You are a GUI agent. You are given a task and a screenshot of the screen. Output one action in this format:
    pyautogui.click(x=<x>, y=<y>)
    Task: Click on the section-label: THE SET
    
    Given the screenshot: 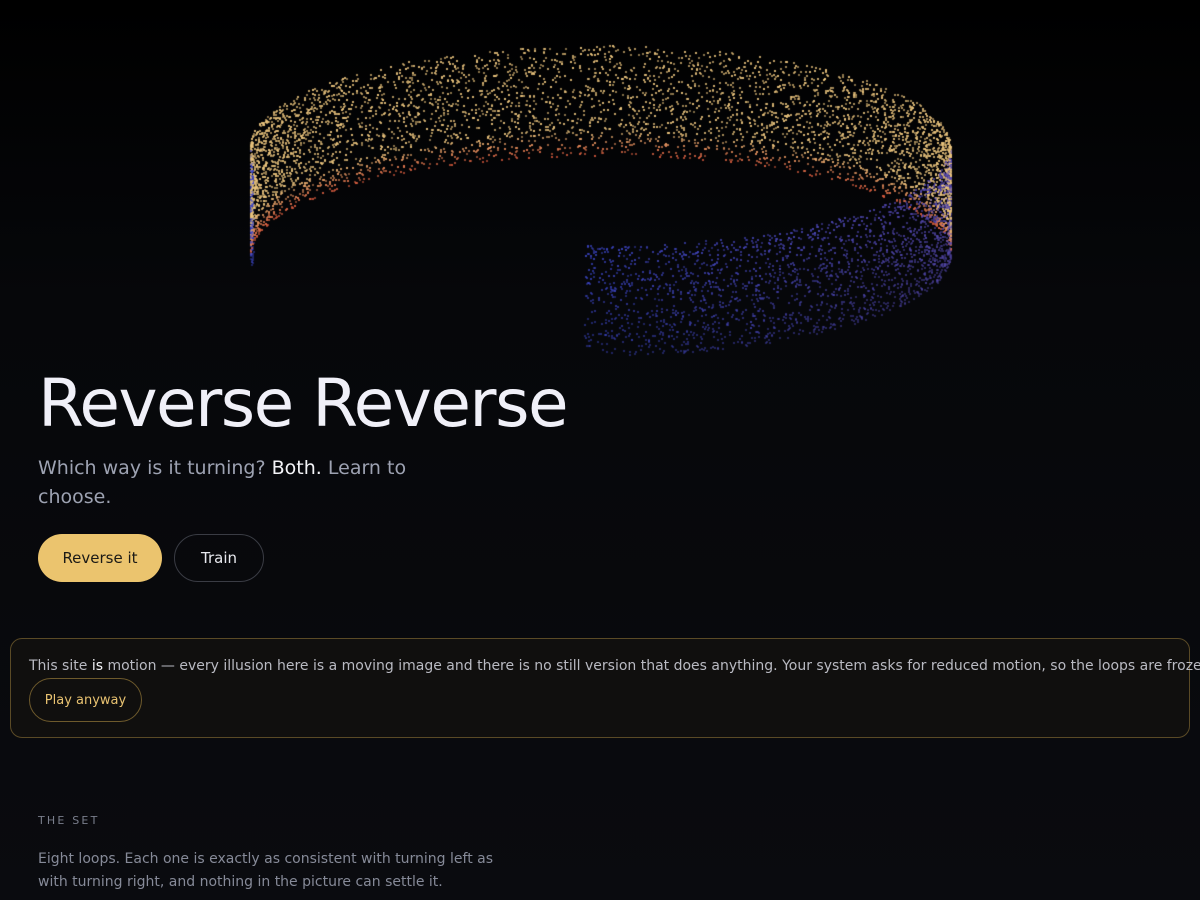 What is the action you would take?
    pyautogui.click(x=69, y=820)
    